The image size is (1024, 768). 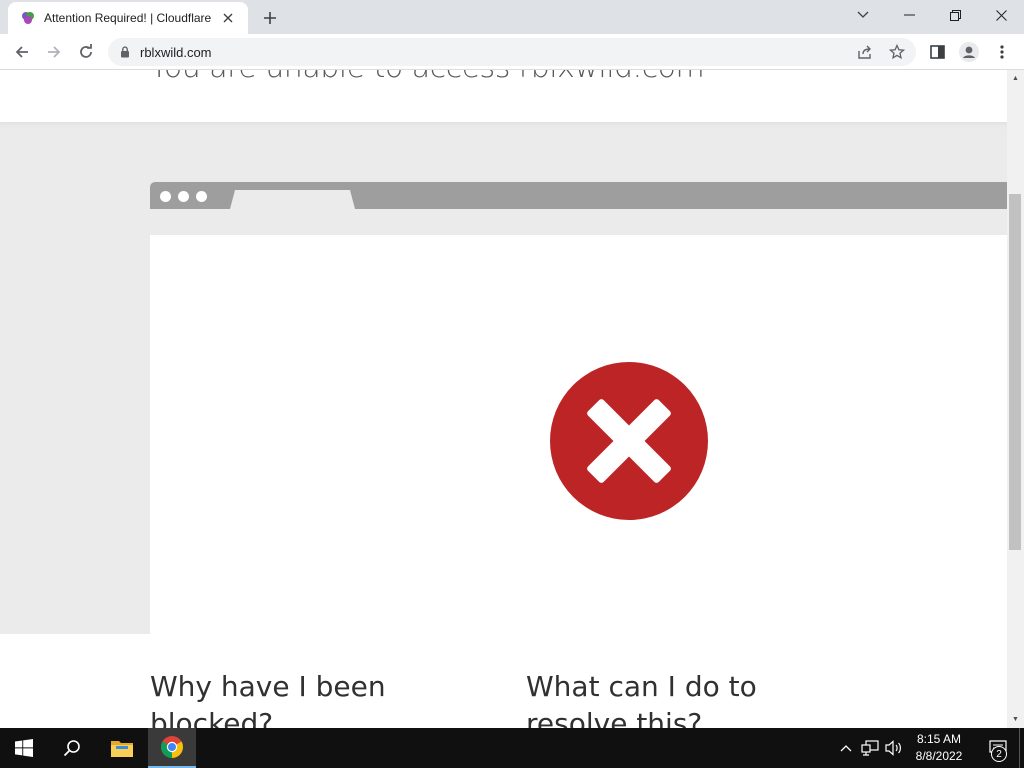 What do you see at coordinates (1019, 748) in the screenshot?
I see `show-desktop-button` at bounding box center [1019, 748].